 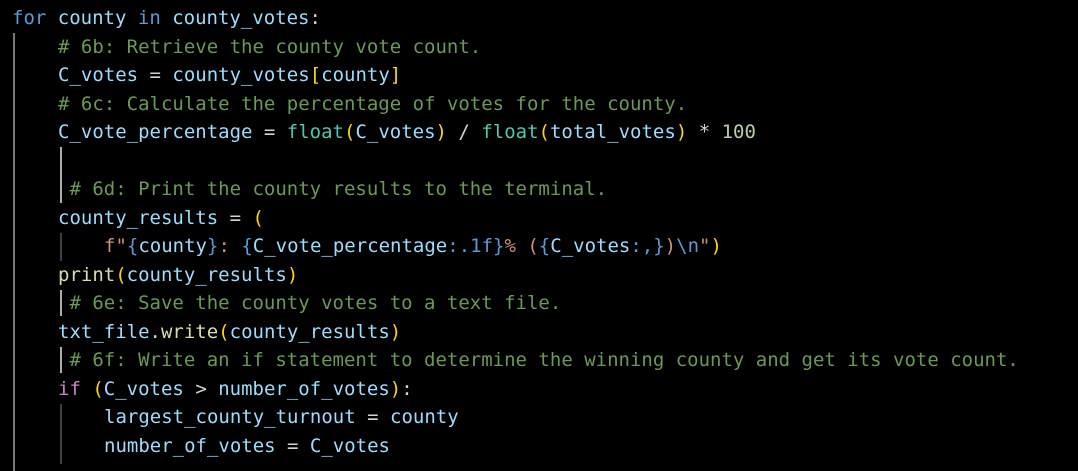 I want to click on code-line: print(county_results), so click(x=178, y=275).